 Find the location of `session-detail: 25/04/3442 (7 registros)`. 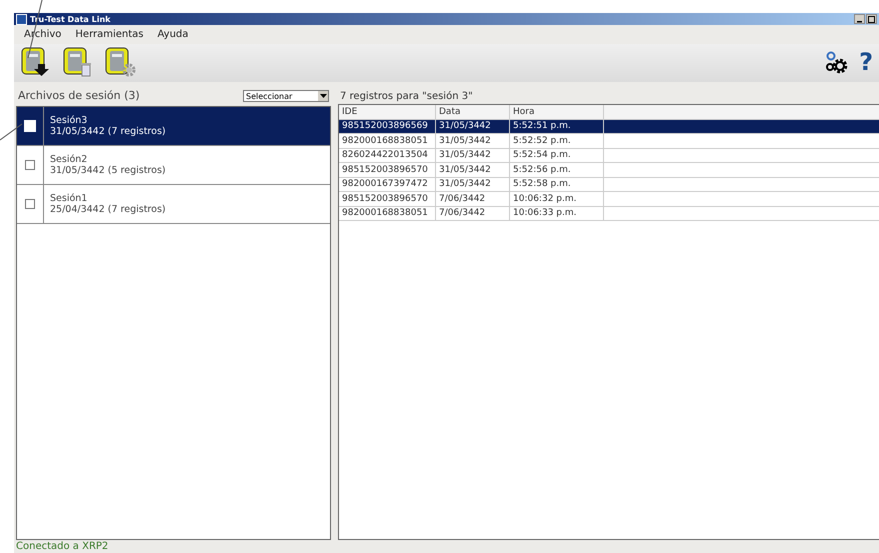

session-detail: 25/04/3442 (7 registros) is located at coordinates (108, 209).